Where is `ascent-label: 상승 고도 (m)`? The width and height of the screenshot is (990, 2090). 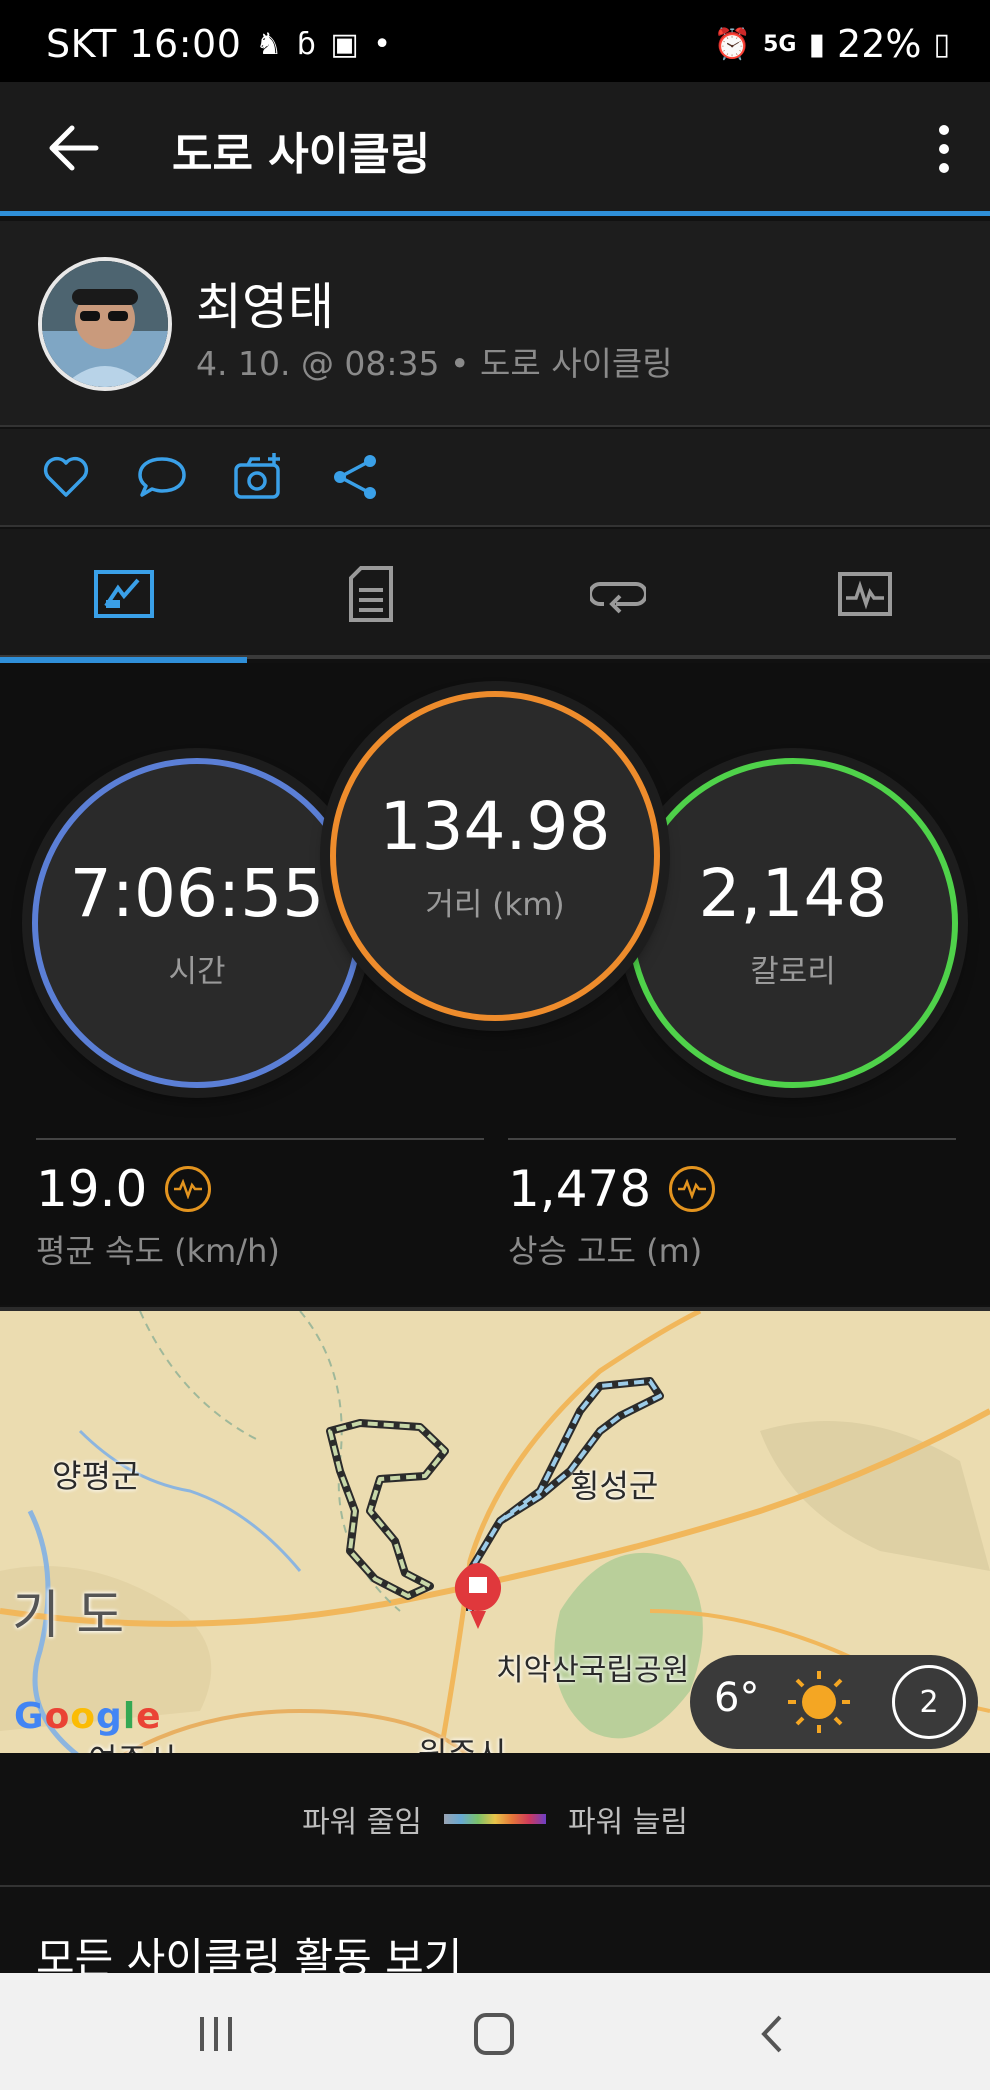 ascent-label: 상승 고도 (m) is located at coordinates (605, 1251).